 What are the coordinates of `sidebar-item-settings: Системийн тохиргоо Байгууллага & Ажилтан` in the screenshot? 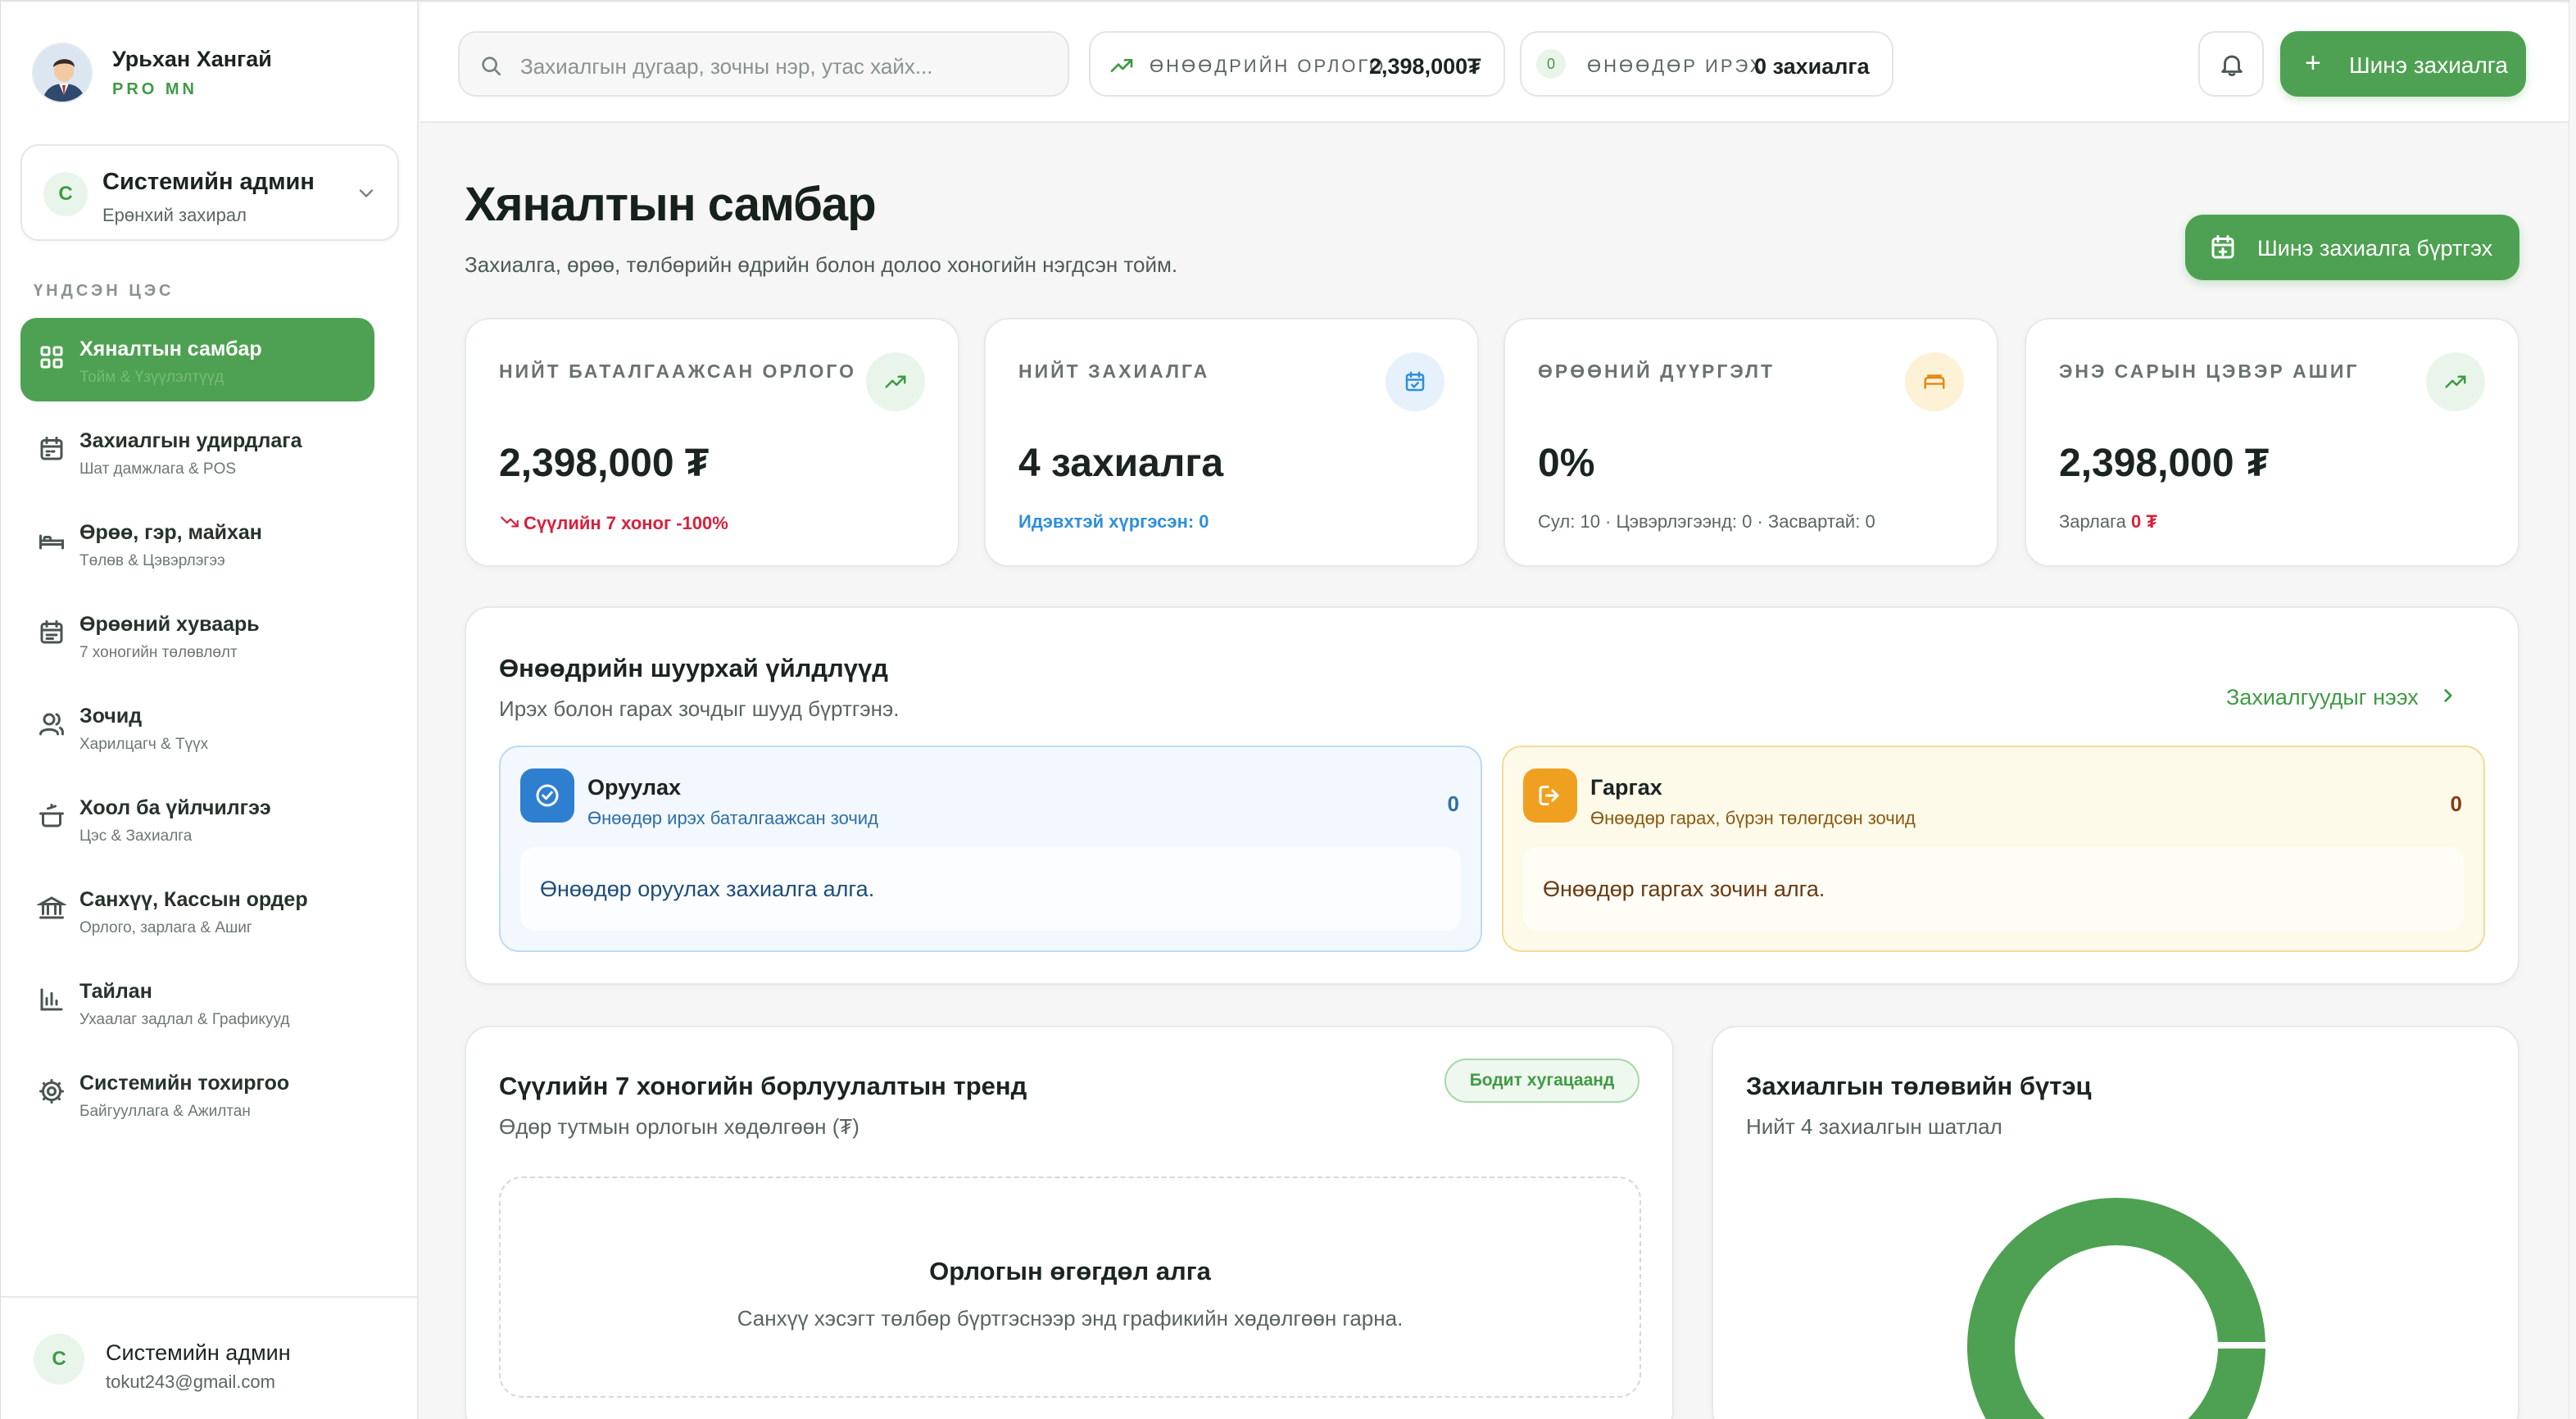 It's located at (197, 1094).